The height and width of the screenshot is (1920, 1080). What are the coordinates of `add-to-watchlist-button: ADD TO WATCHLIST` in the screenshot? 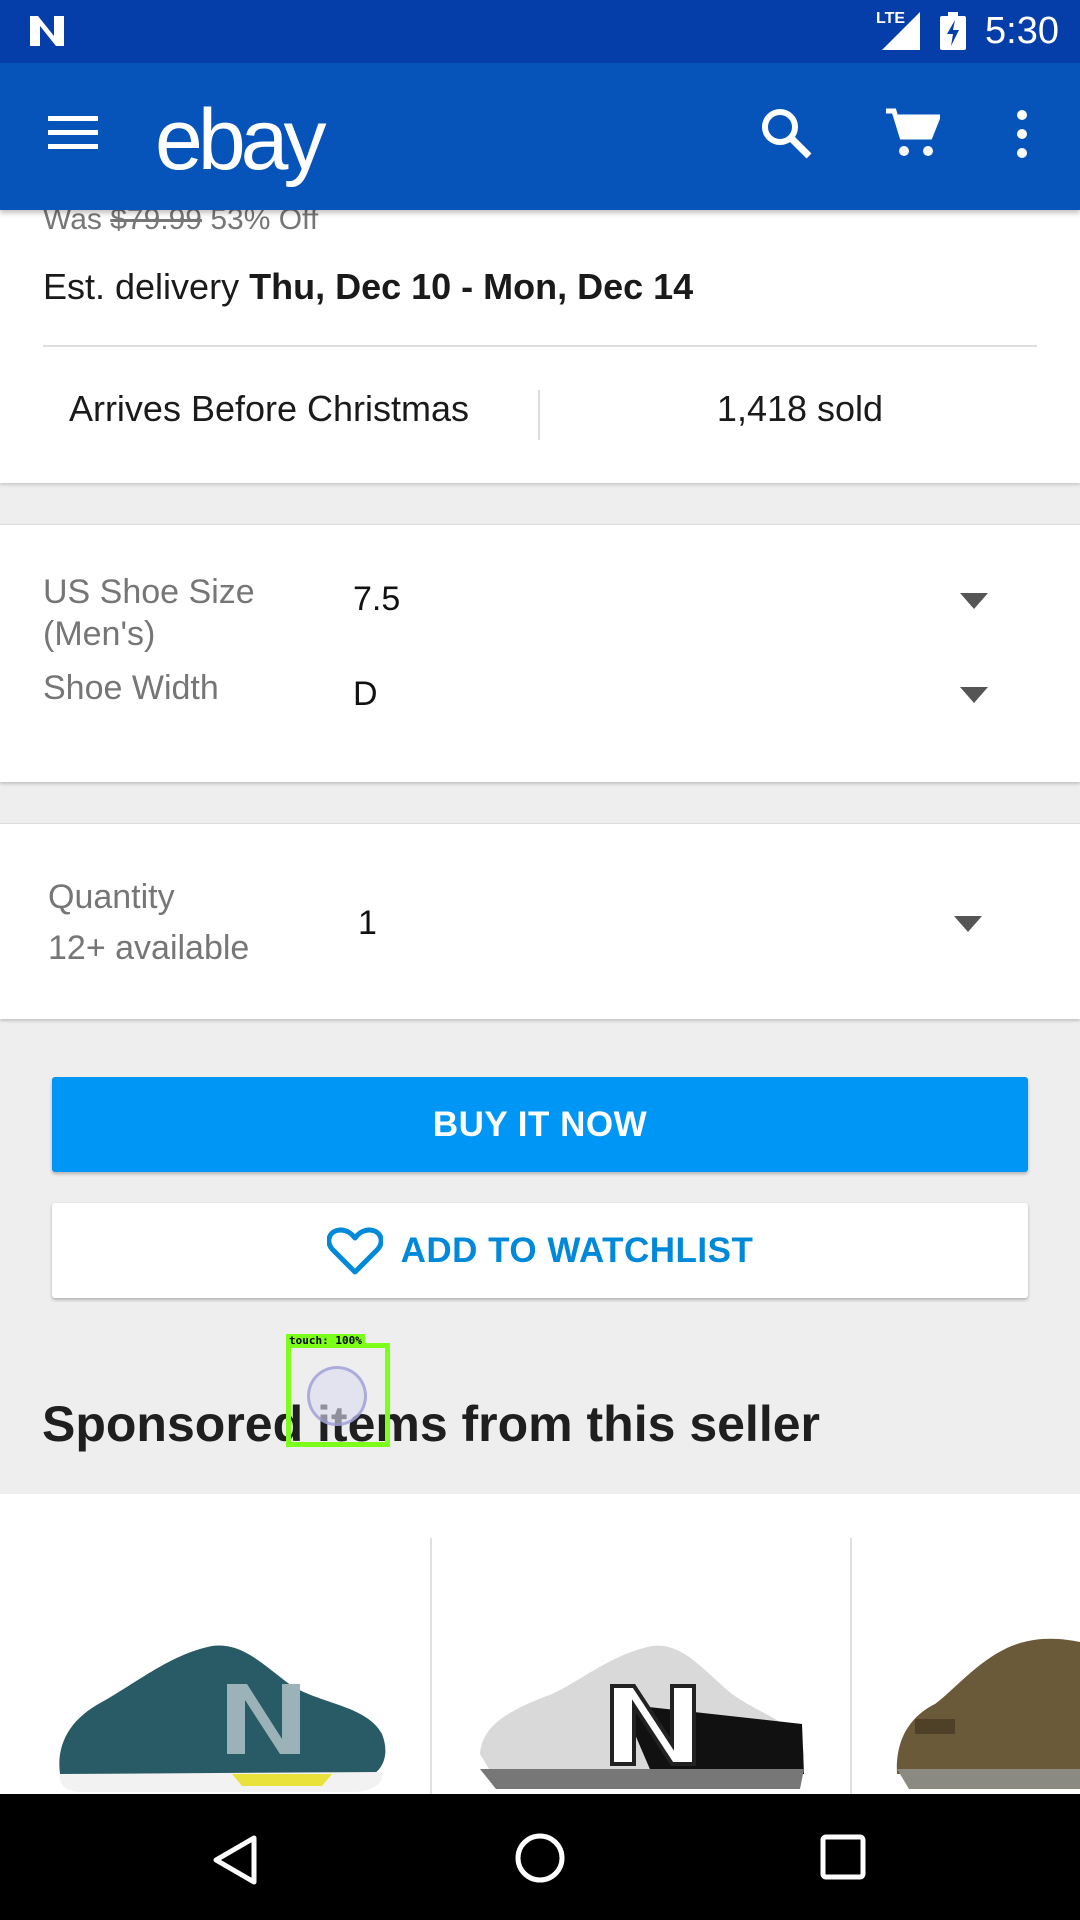 It's located at (540, 1250).